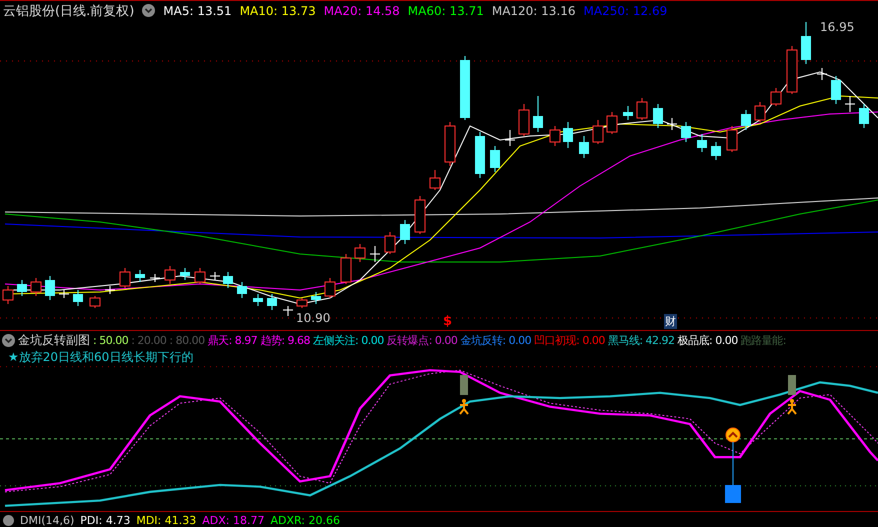 This screenshot has height=527, width=878. What do you see at coordinates (166, 520) in the screenshot?
I see `dmi-value: MDI: 41.33` at bounding box center [166, 520].